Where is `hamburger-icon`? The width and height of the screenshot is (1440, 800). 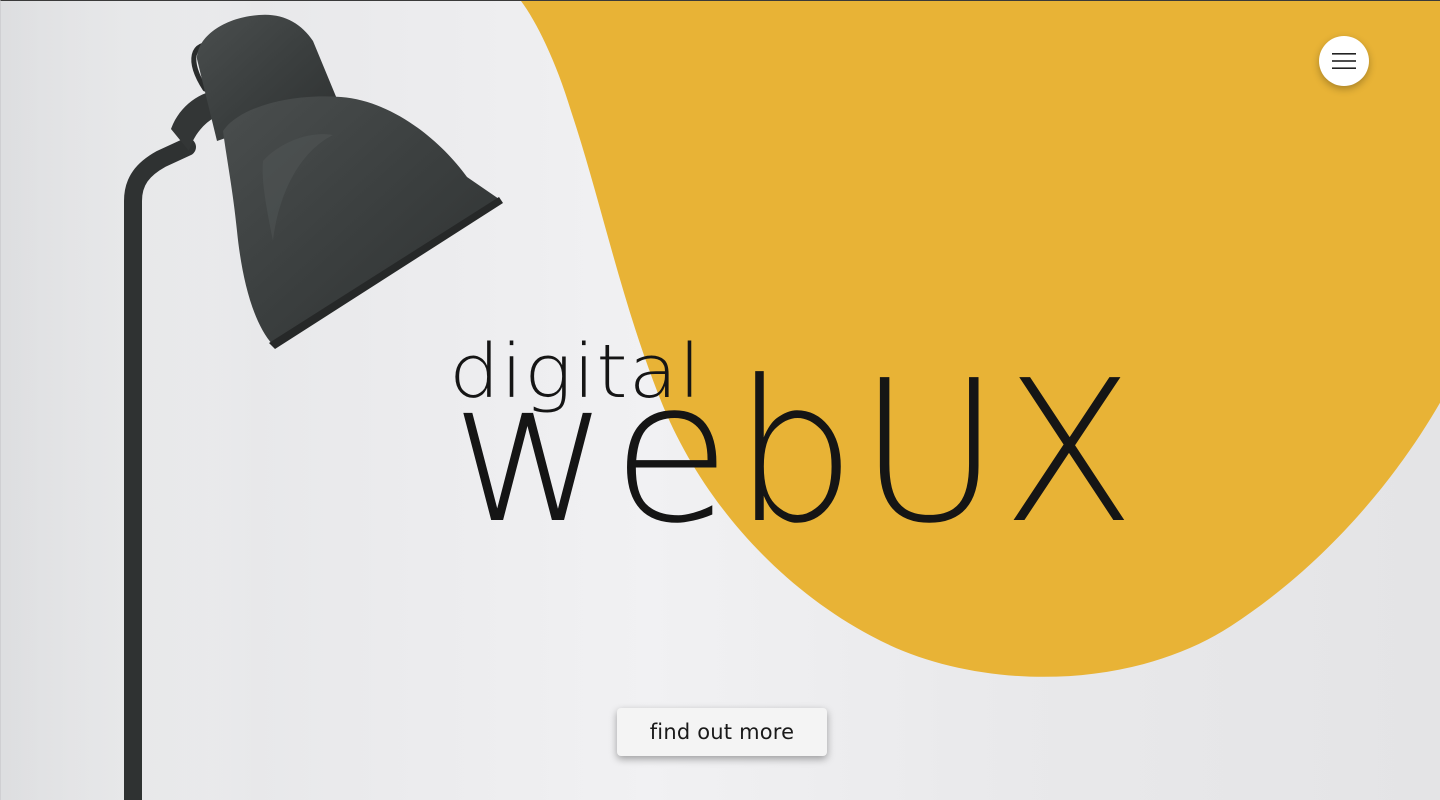 hamburger-icon is located at coordinates (1344, 61).